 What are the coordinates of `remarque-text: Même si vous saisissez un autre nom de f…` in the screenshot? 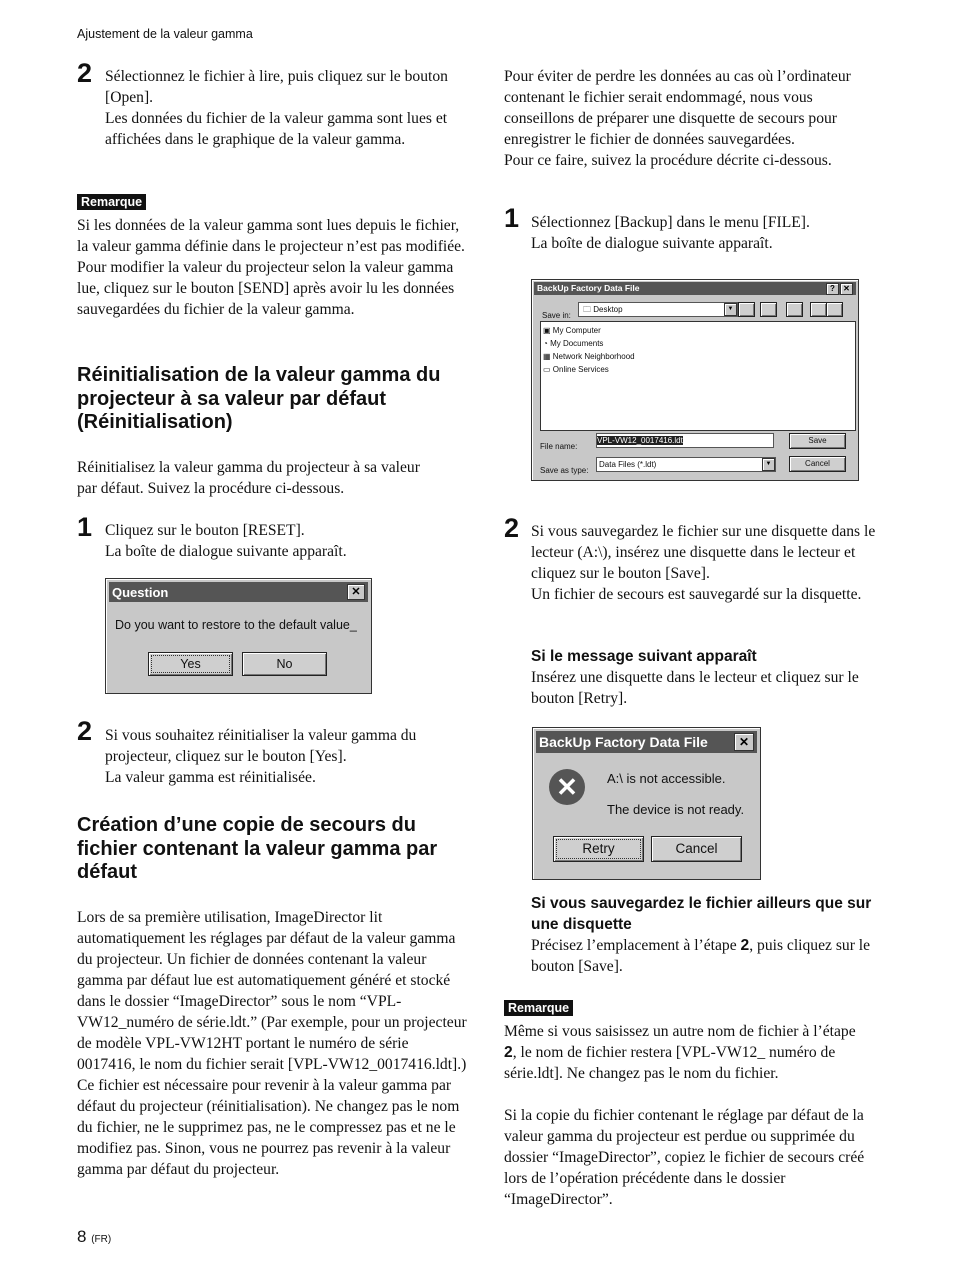 It's located at (680, 1052).